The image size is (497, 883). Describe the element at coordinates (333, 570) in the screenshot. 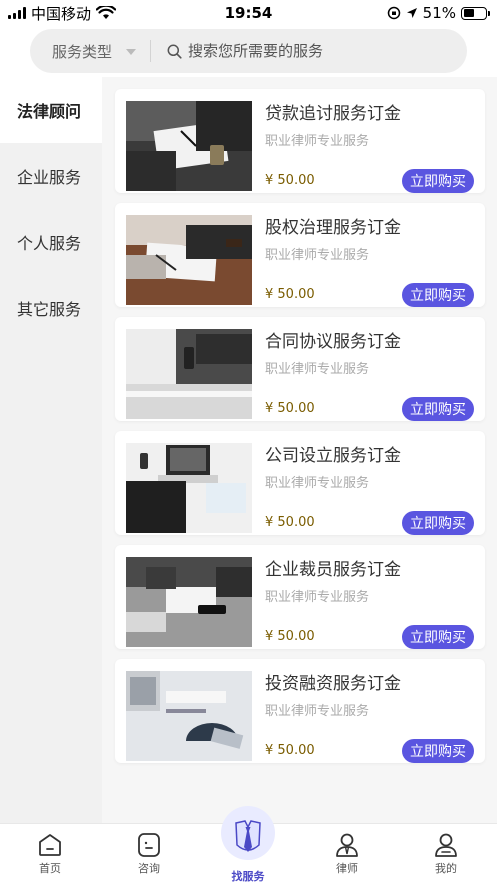

I see `service-title: 企业裁员服务订金` at that location.